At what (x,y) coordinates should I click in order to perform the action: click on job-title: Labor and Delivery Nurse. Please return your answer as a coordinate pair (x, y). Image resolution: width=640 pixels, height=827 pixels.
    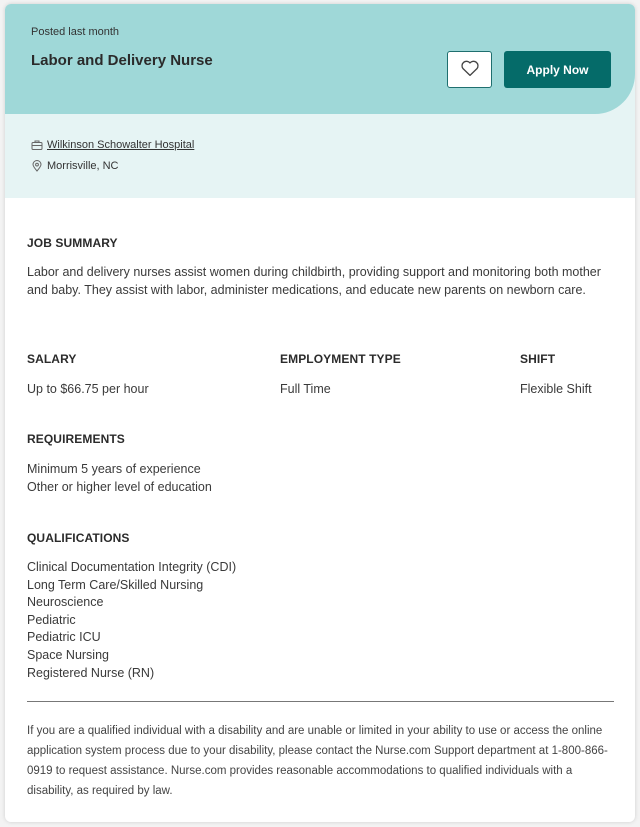
    Looking at the image, I should click on (122, 60).